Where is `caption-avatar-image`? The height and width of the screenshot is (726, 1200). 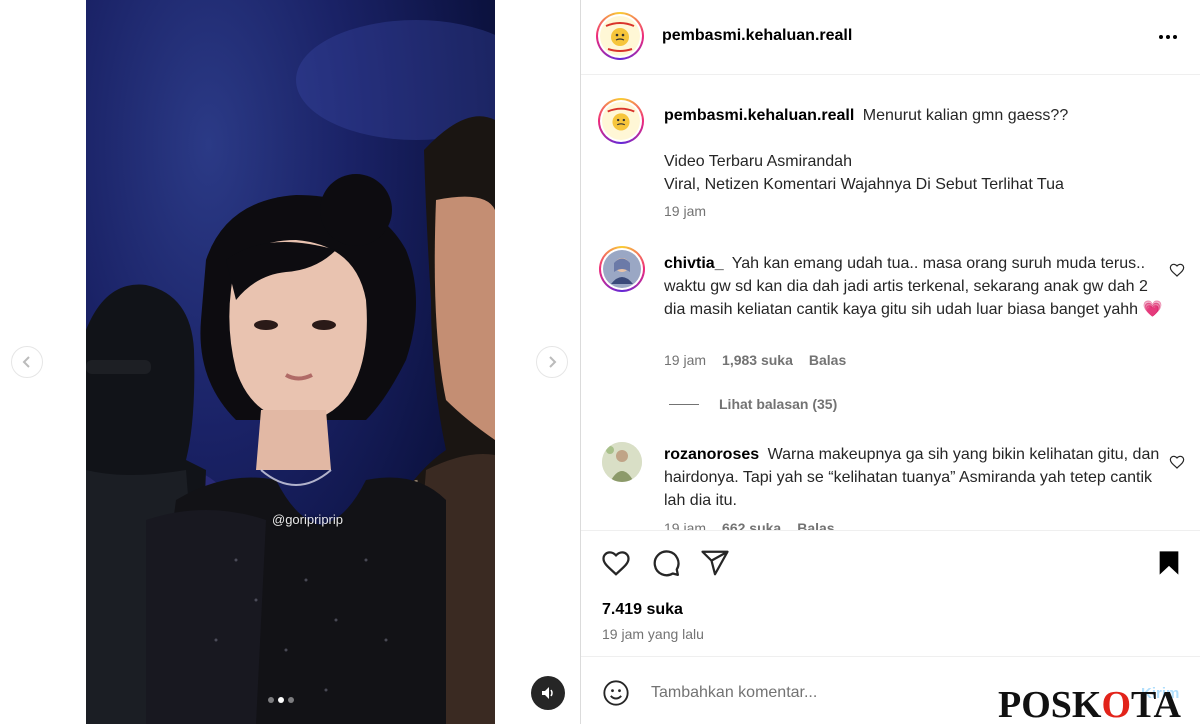 caption-avatar-image is located at coordinates (621, 119).